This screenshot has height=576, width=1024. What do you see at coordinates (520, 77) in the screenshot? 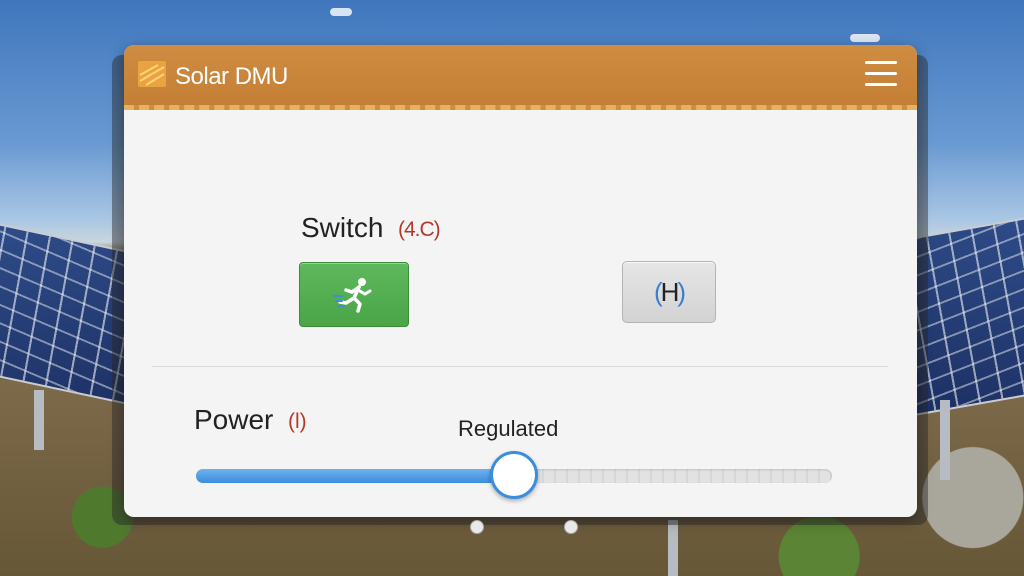
I see `title-bar: Solar DMU` at bounding box center [520, 77].